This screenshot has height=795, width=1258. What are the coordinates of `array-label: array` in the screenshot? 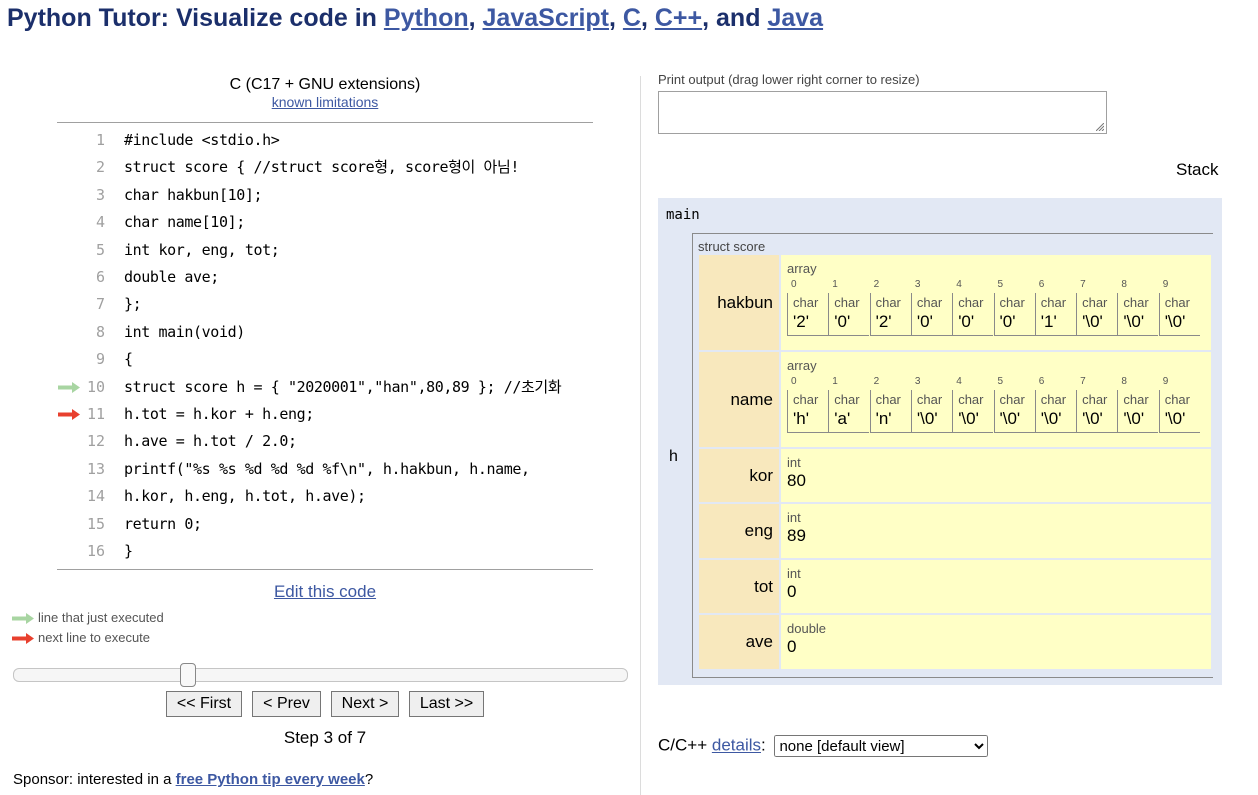 It's located at (802, 365).